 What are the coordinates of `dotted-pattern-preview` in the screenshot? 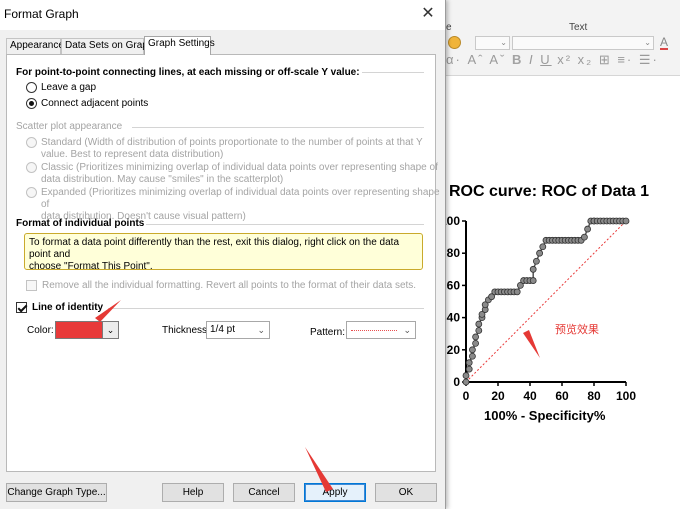 It's located at (374, 330).